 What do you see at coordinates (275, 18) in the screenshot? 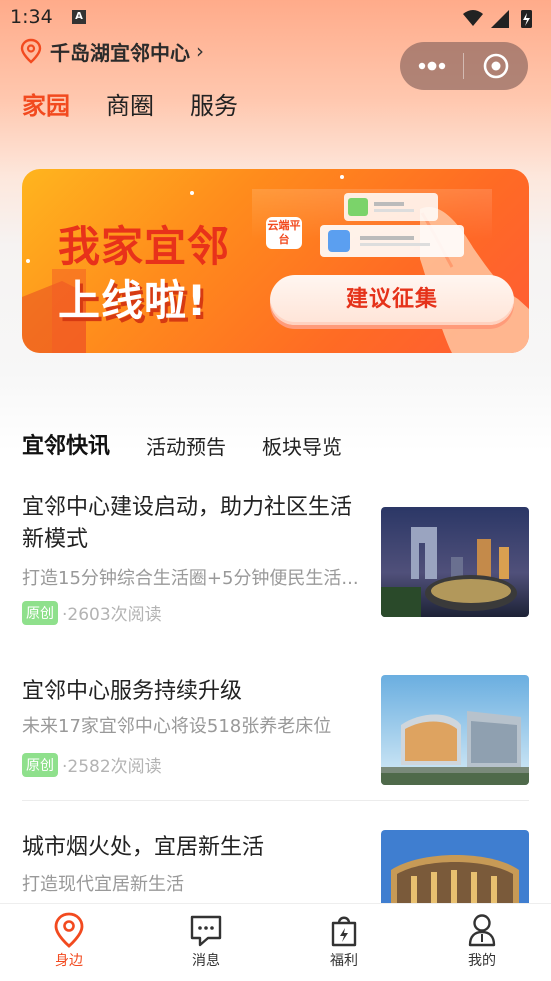
I see `status-bar: 1:34 A` at bounding box center [275, 18].